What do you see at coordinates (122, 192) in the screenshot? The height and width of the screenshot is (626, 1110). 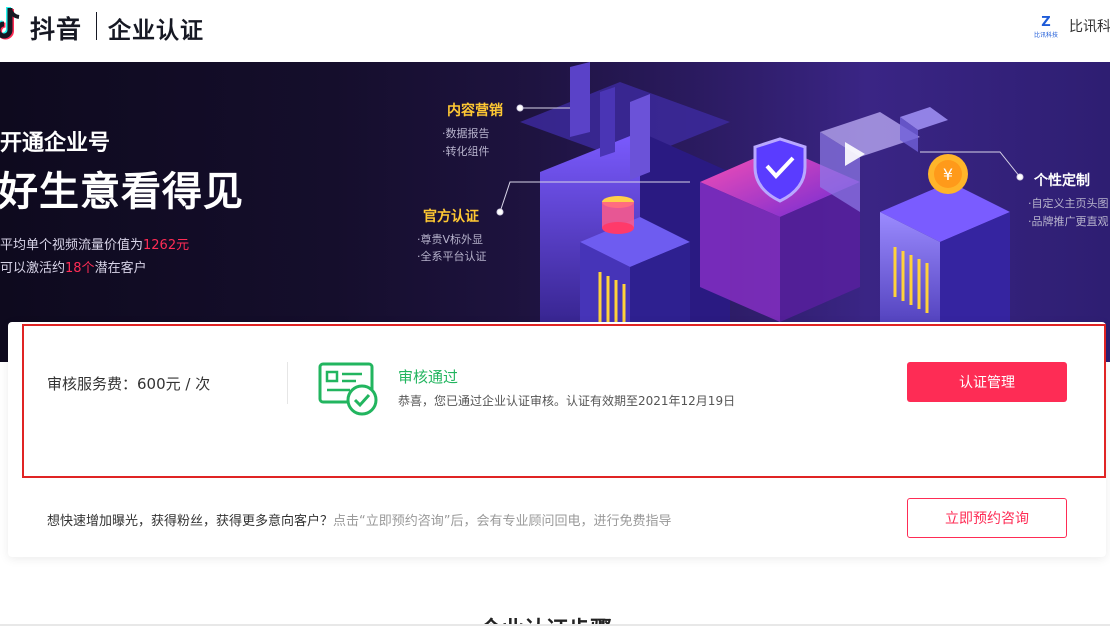 I see `banner-title-large: 好生意看得见` at bounding box center [122, 192].